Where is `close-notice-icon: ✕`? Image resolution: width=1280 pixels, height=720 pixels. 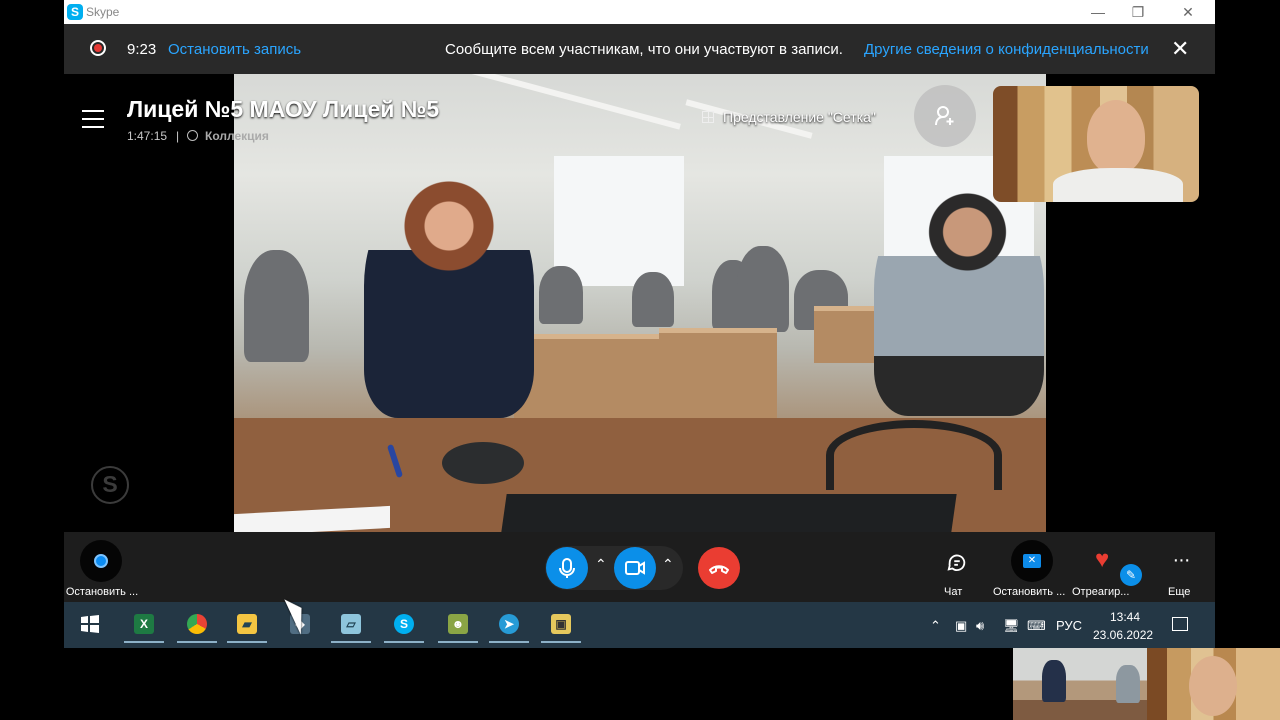 close-notice-icon: ✕ is located at coordinates (1180, 49).